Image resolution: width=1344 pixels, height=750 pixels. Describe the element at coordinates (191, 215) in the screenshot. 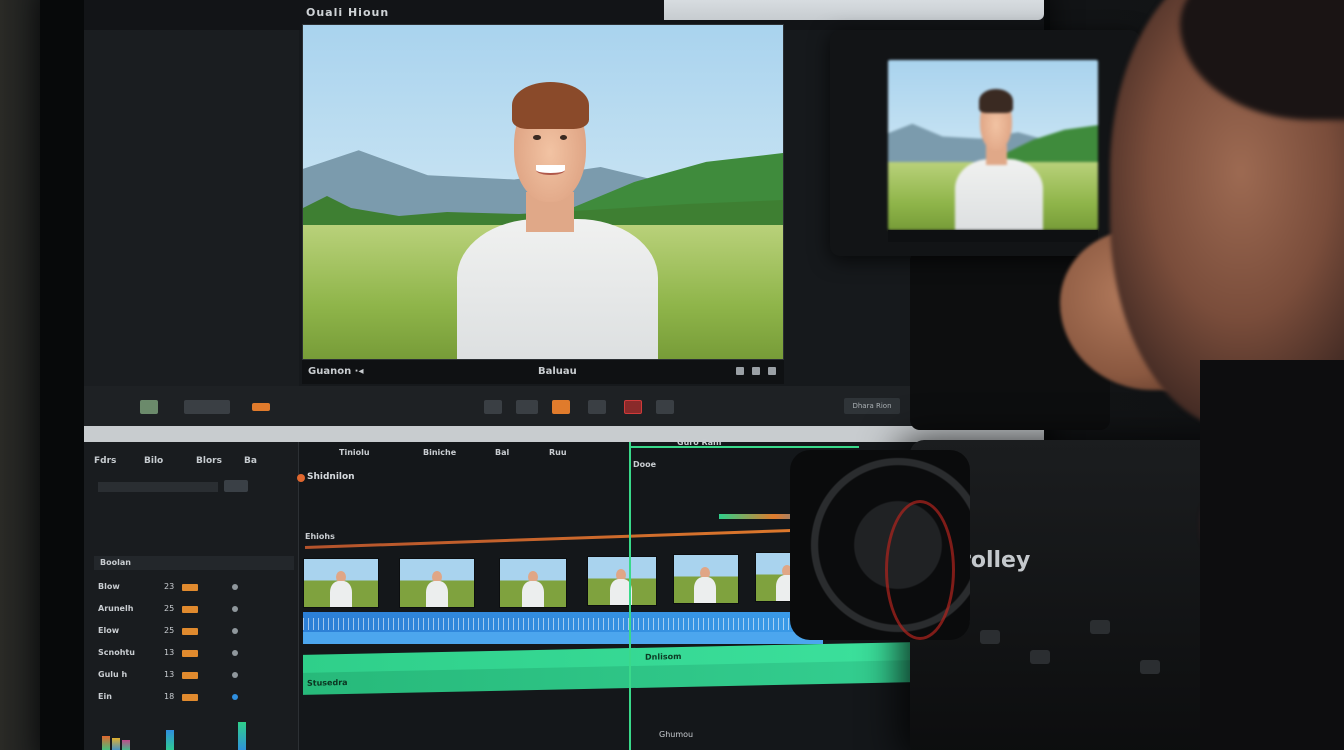

I see `media-panel` at that location.